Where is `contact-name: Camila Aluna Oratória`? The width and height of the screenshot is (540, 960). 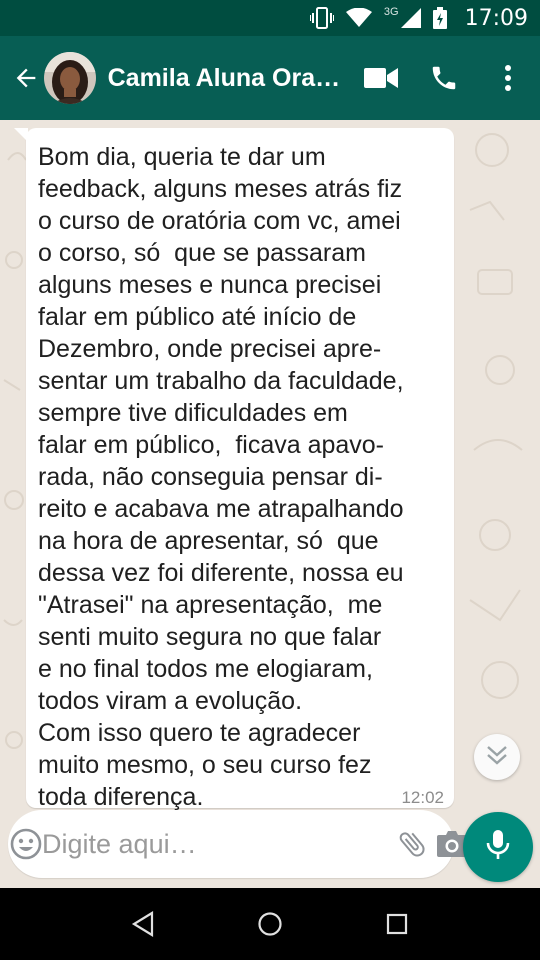 contact-name: Camila Aluna Oratória is located at coordinates (226, 78).